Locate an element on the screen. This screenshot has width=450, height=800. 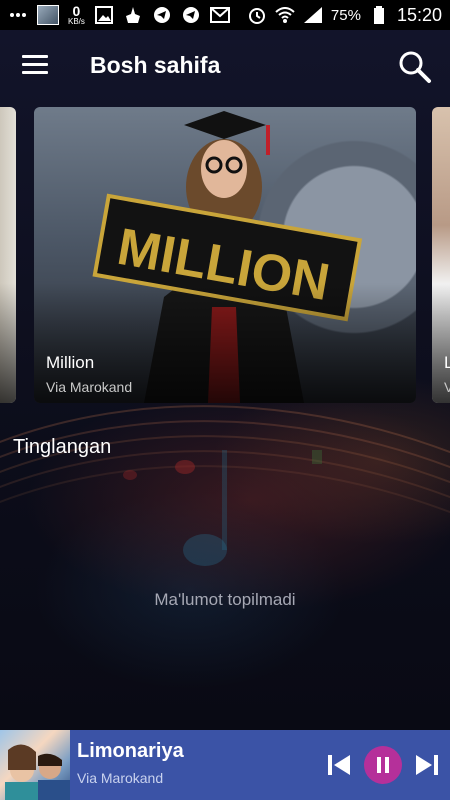
mail-icon is located at coordinates (219, 15).